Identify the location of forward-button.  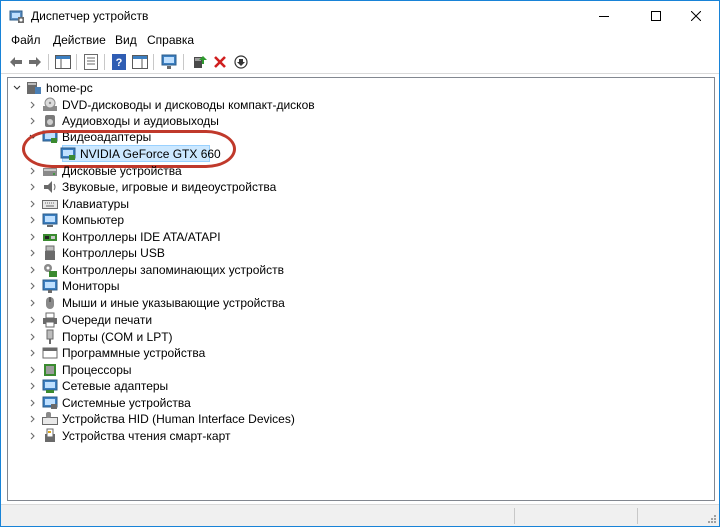
(35, 62).